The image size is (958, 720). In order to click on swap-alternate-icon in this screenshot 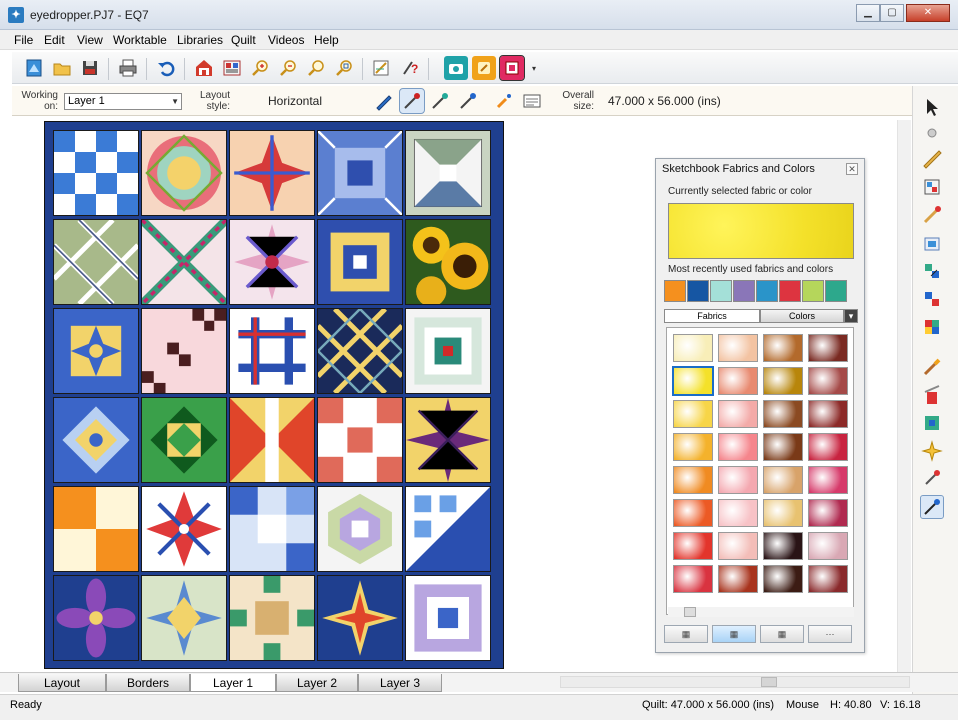, I will do `click(932, 299)`.